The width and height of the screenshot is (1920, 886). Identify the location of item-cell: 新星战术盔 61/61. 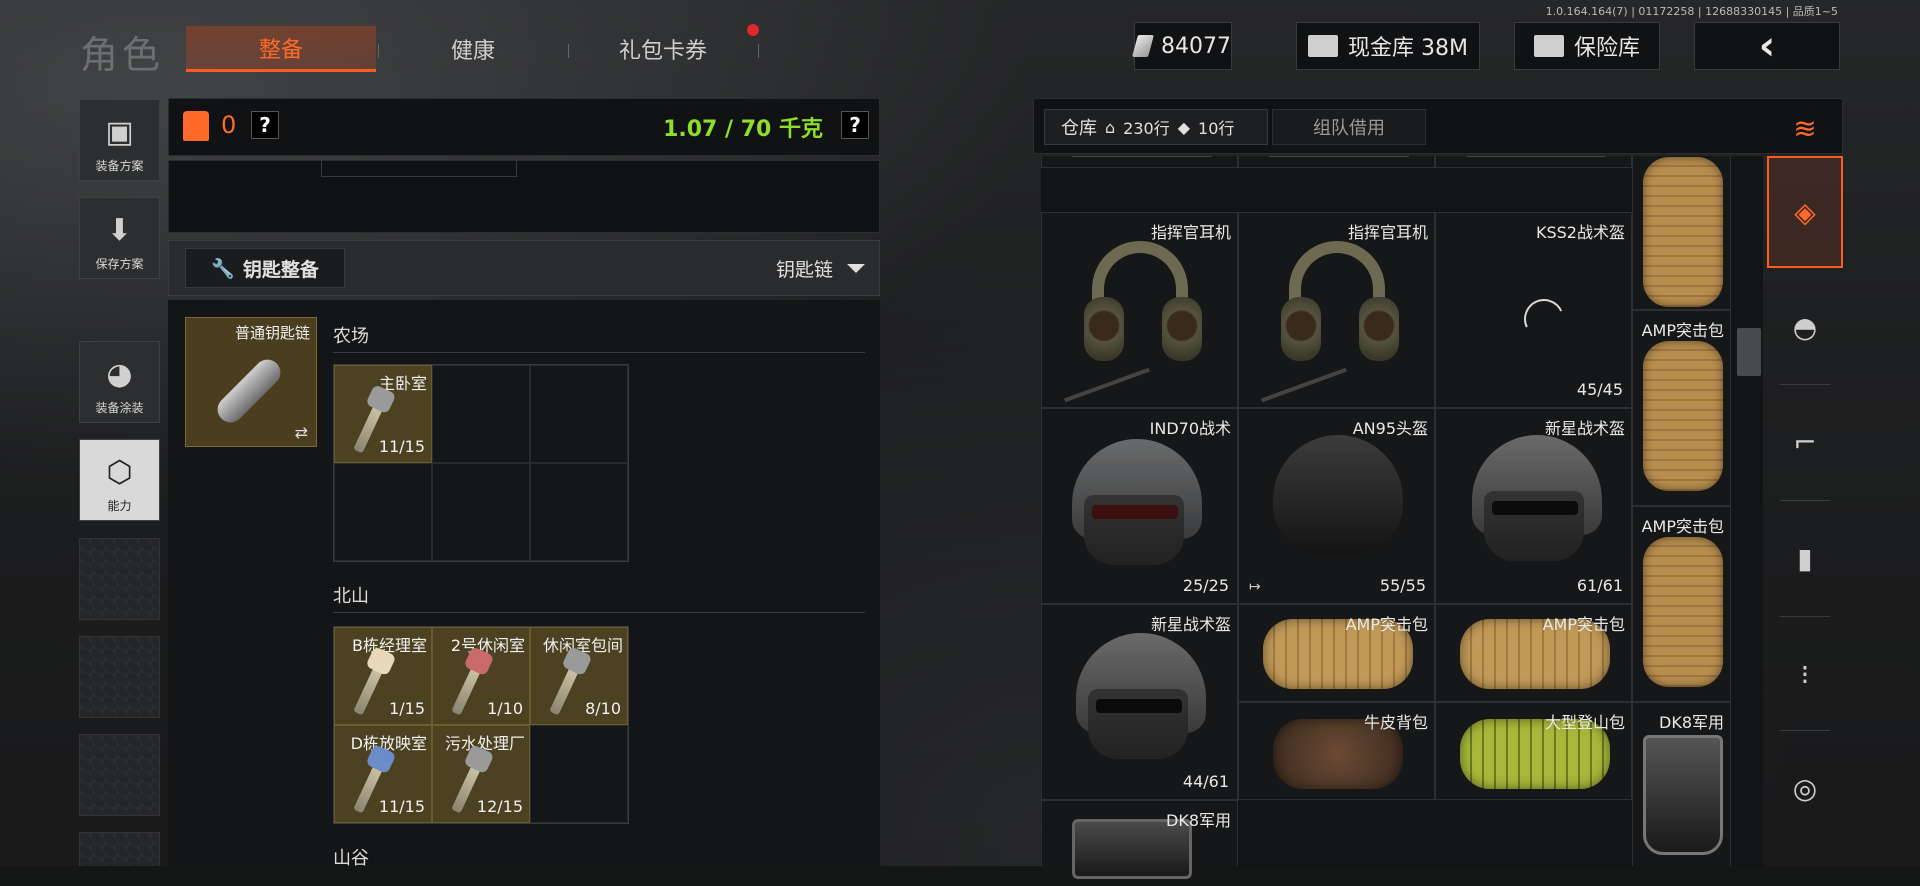
(1533, 506).